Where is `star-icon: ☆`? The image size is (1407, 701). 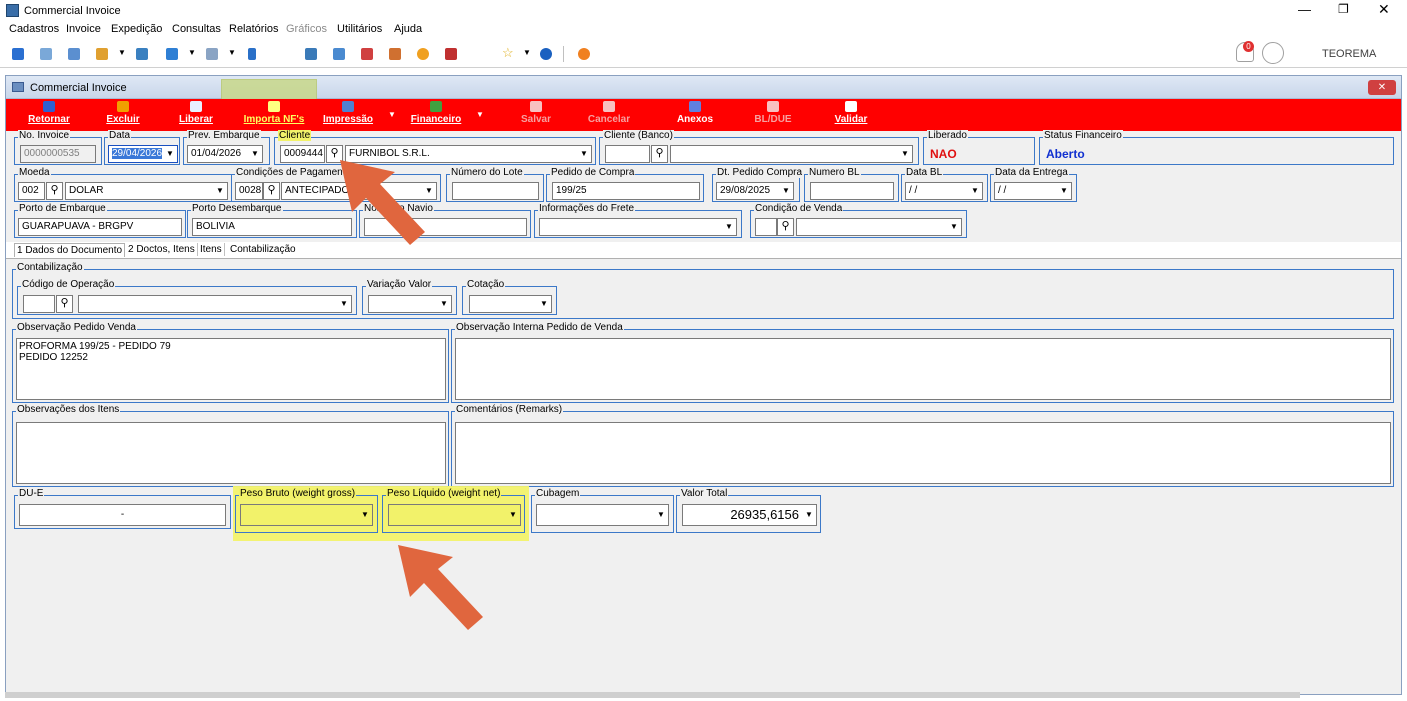 star-icon: ☆ is located at coordinates (508, 53).